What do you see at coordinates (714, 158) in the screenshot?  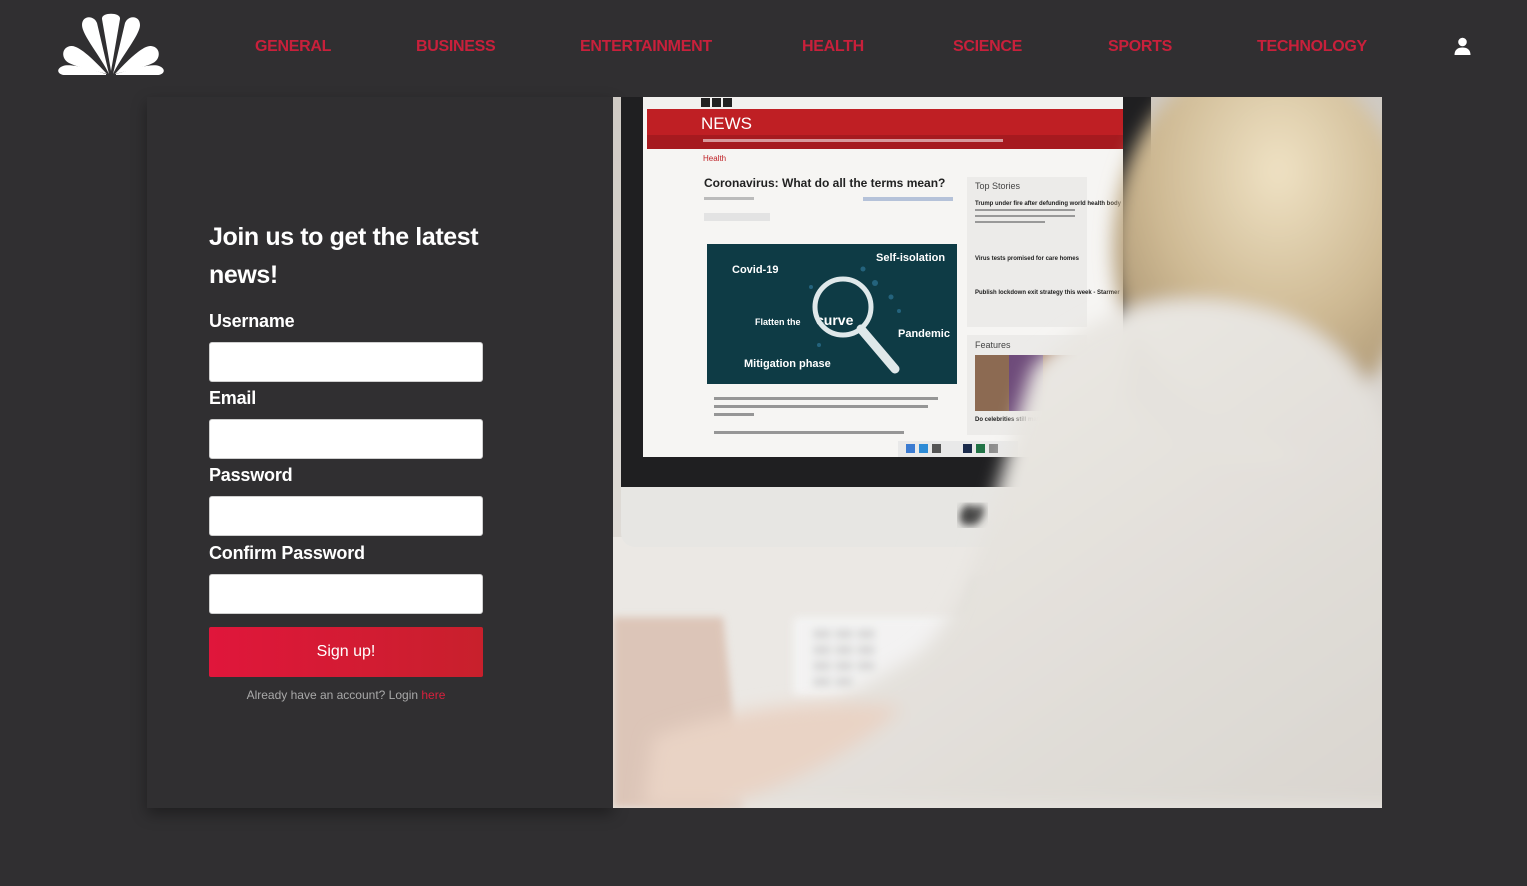 I see `screen-section: Health` at bounding box center [714, 158].